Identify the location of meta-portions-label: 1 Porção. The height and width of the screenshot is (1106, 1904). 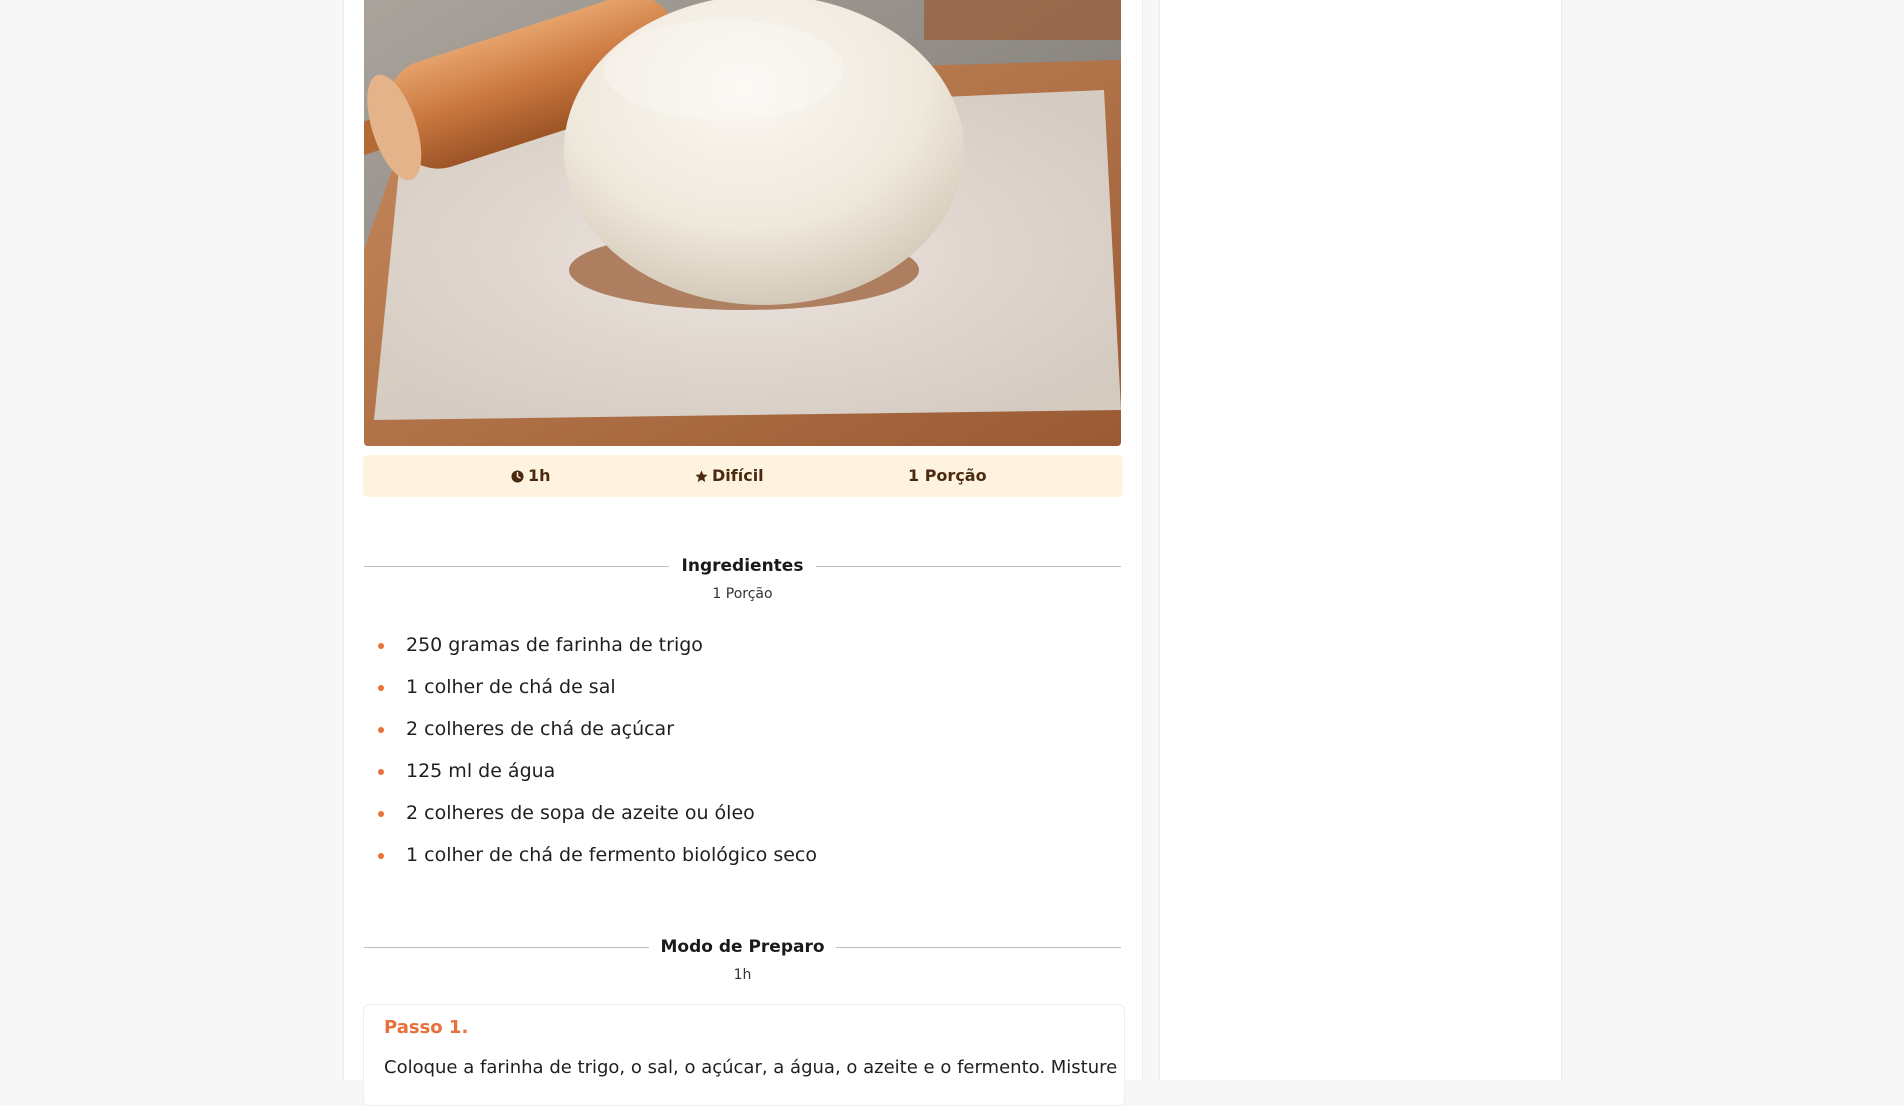
(947, 475).